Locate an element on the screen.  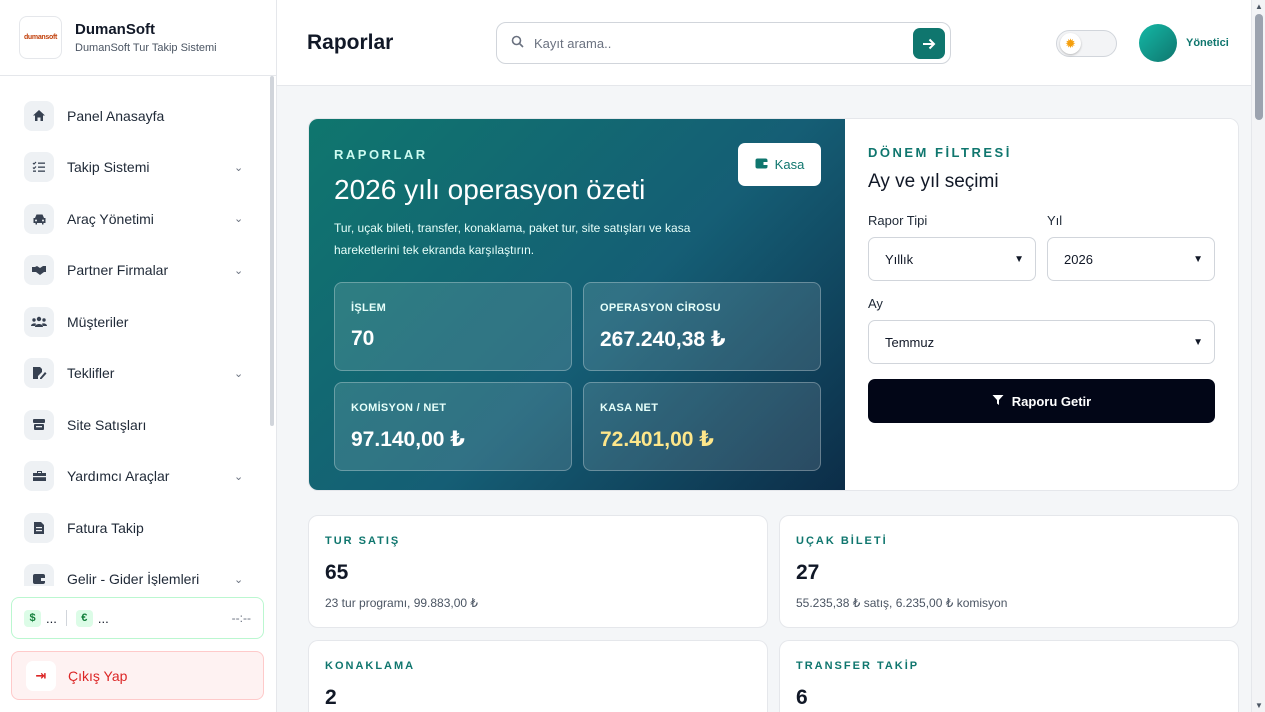
sidebar-item-label: Teklifler is located at coordinates (91, 373).